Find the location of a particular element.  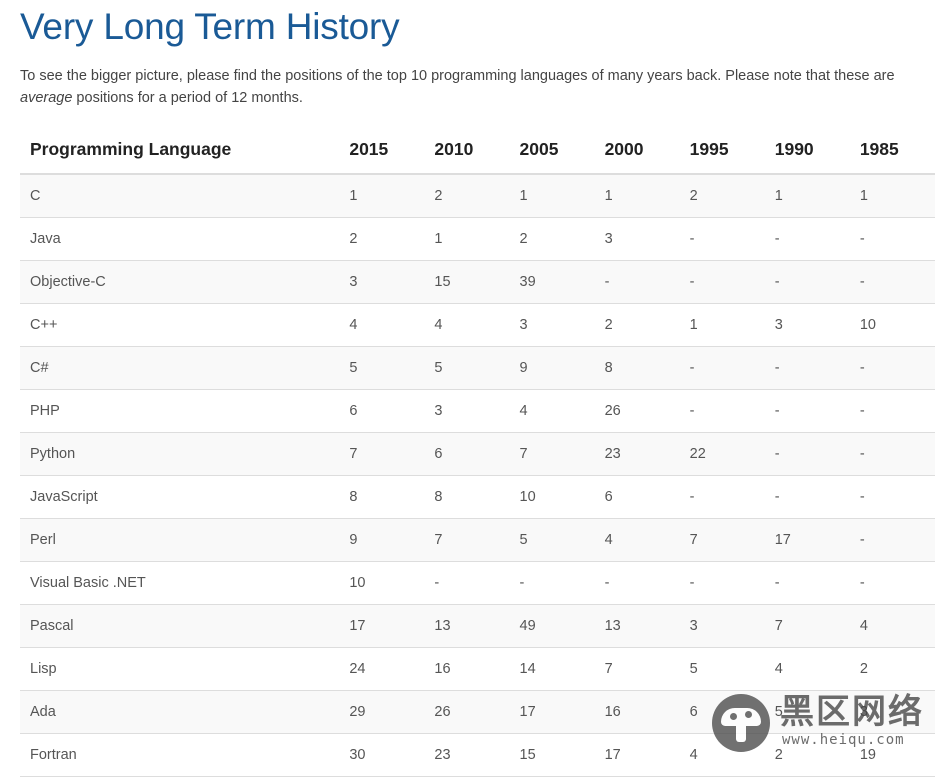

table-row: Objective-C 3 15 39- - - - is located at coordinates (477, 282).